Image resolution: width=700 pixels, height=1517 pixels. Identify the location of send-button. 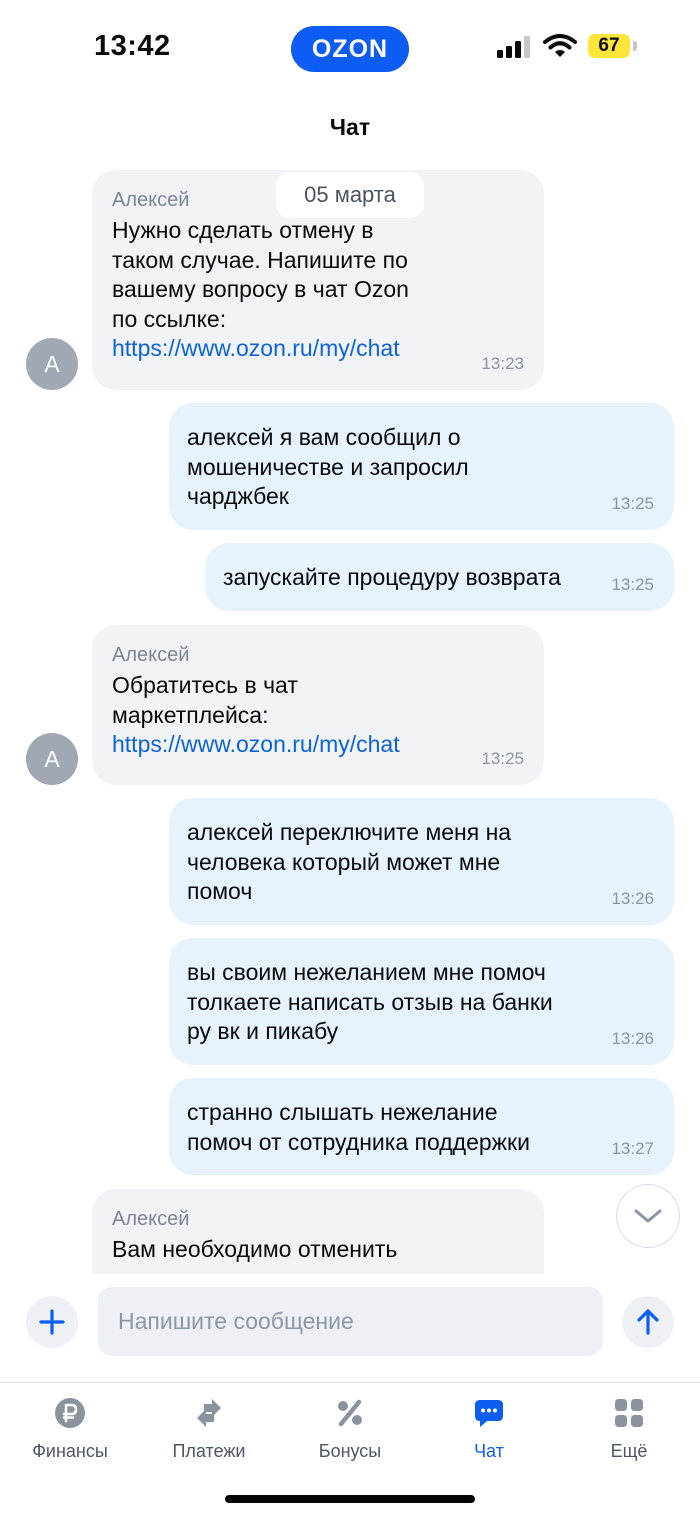
(648, 1322).